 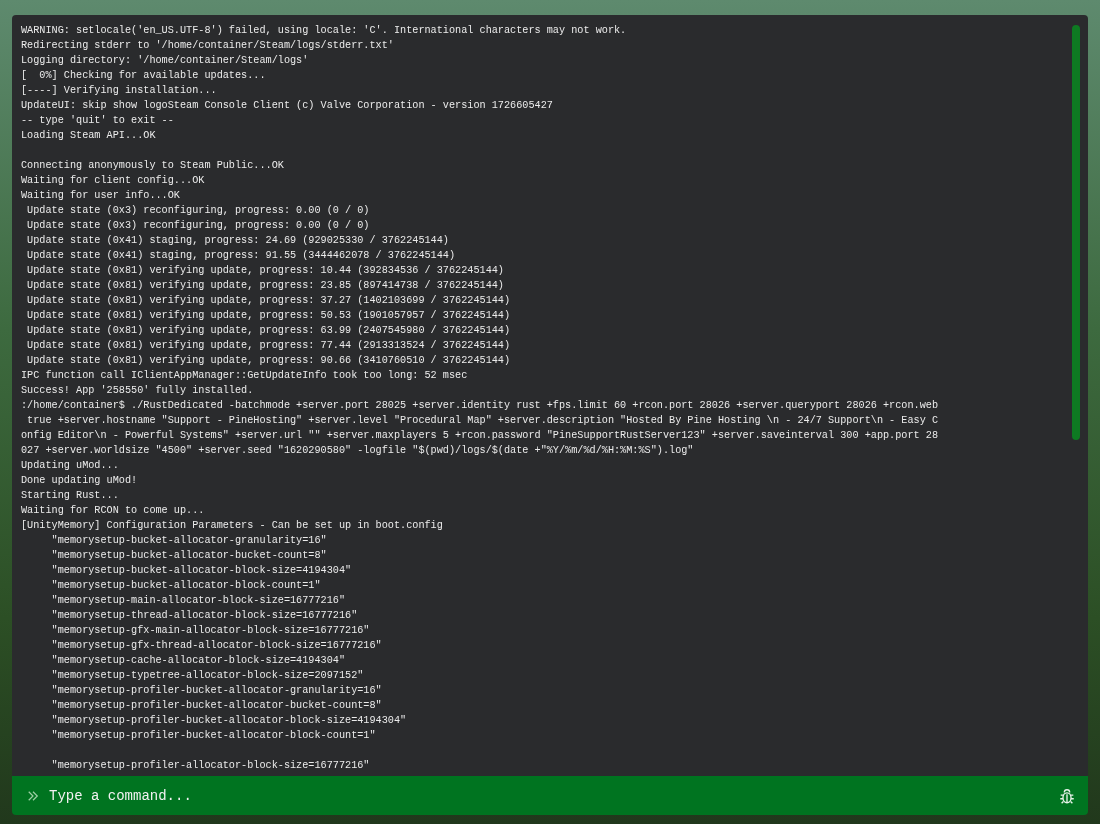 What do you see at coordinates (201, 571) in the screenshot?
I see `console-line: "memorysetup-bucket-allocator-block-size=4194304"` at bounding box center [201, 571].